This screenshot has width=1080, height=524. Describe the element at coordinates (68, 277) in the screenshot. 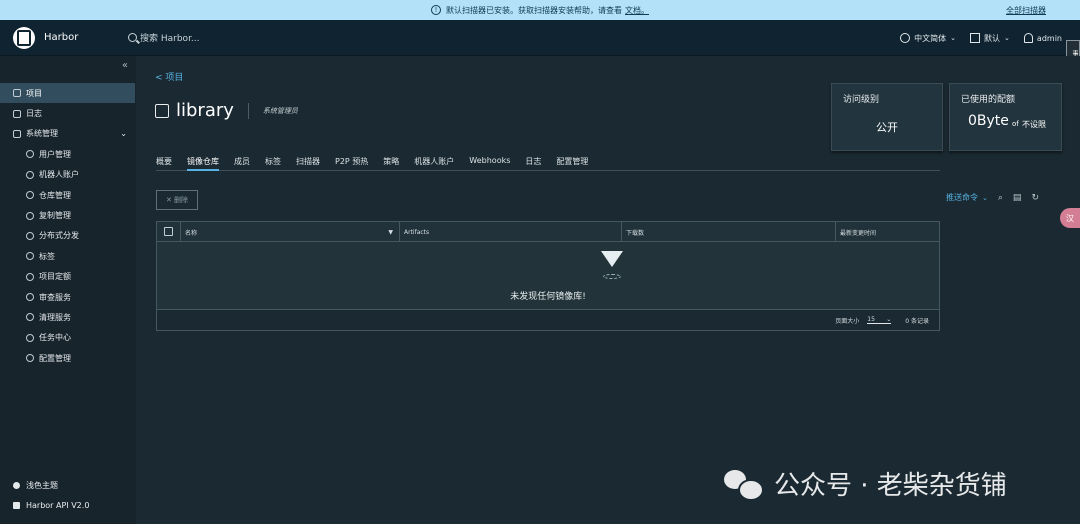

I see `sidebar-item-quotas: 项目定额` at that location.